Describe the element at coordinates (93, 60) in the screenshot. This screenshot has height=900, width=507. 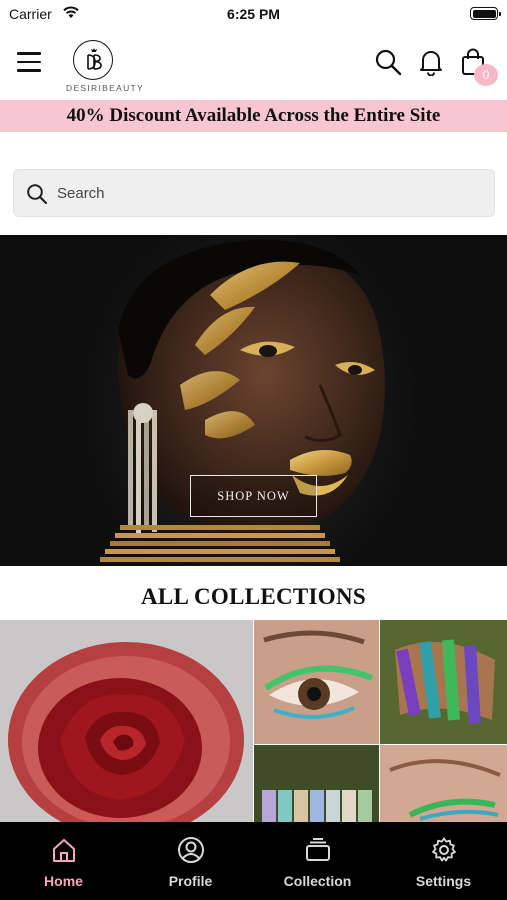
I see `logo-emblem` at that location.